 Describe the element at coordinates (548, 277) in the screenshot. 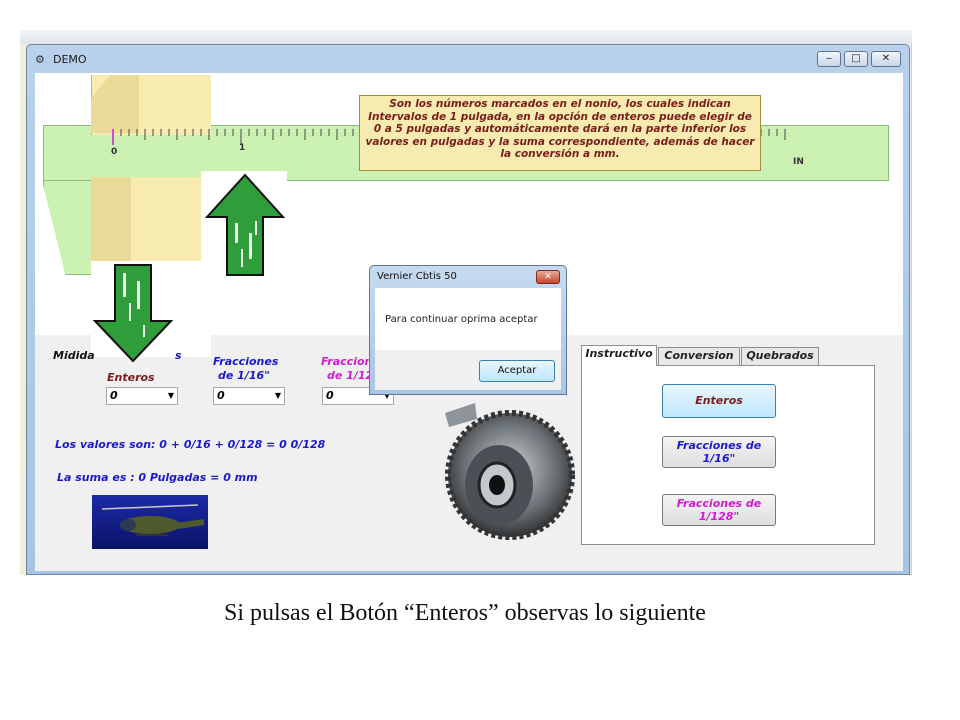

I see `dialog-close-button: ✕` at that location.